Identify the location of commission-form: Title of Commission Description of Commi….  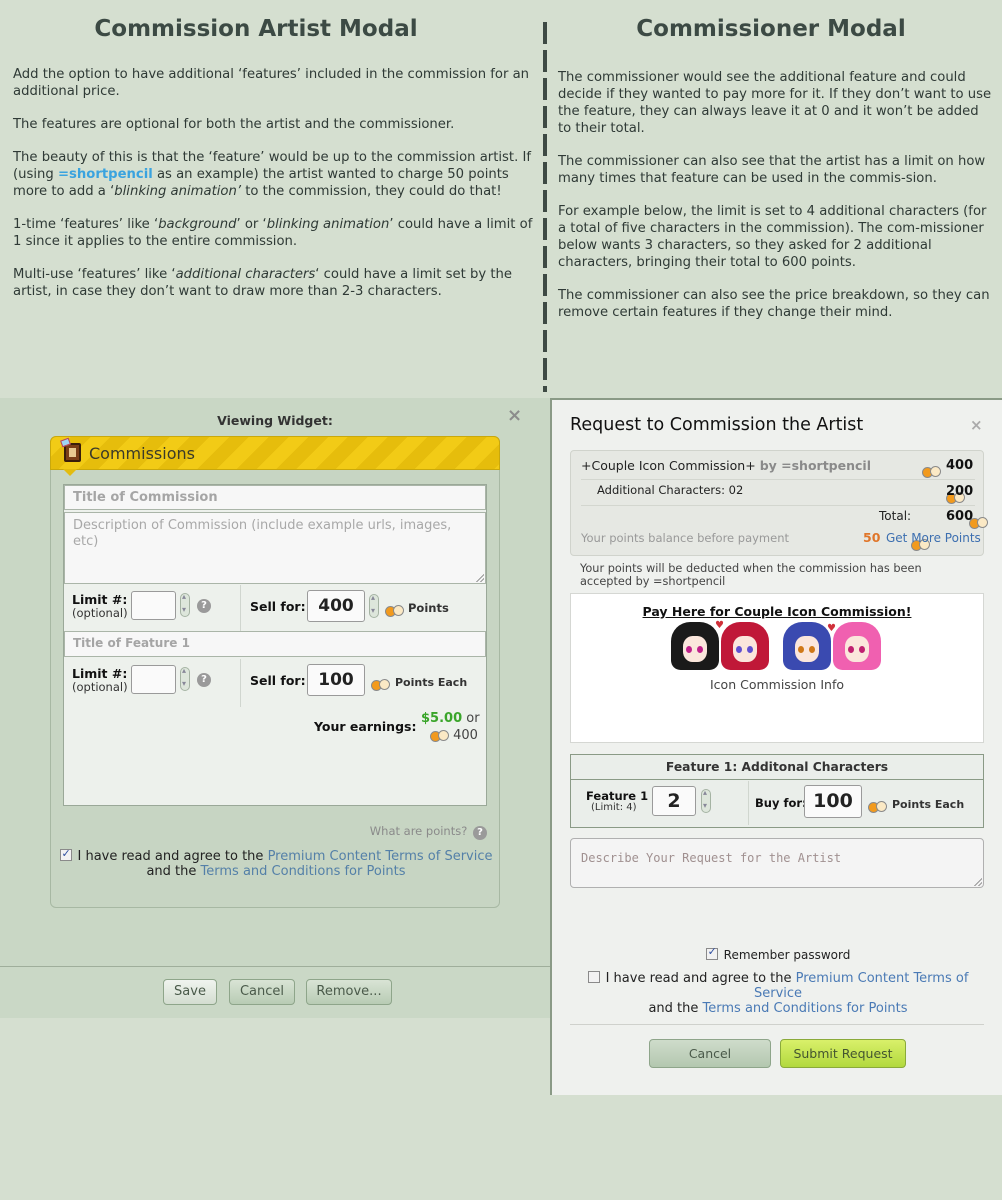
(275, 645).